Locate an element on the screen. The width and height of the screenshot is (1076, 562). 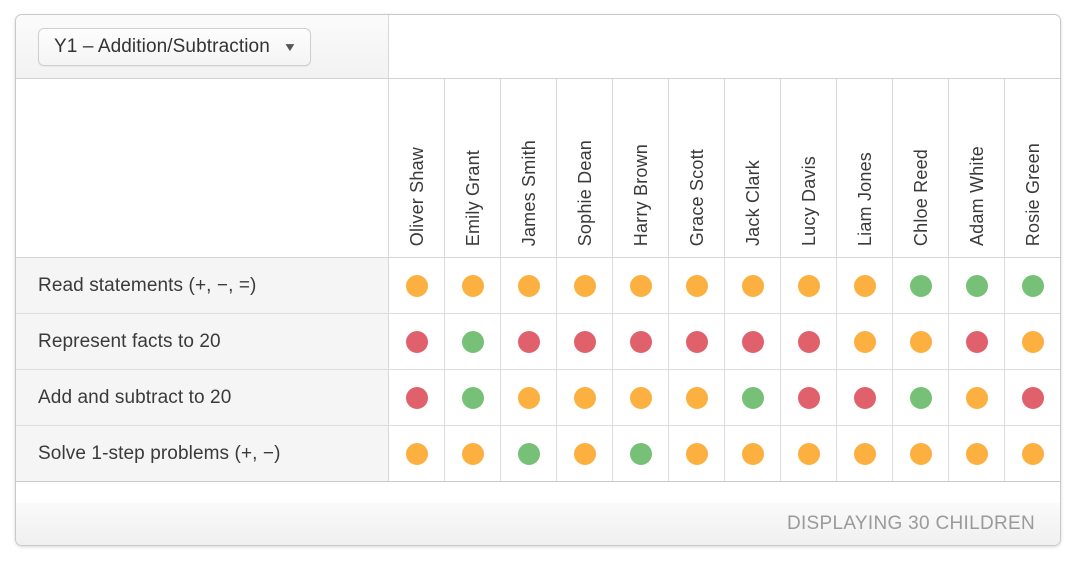
toolbar: Y1 – Addition/Subtraction ▼ is located at coordinates (538, 47).